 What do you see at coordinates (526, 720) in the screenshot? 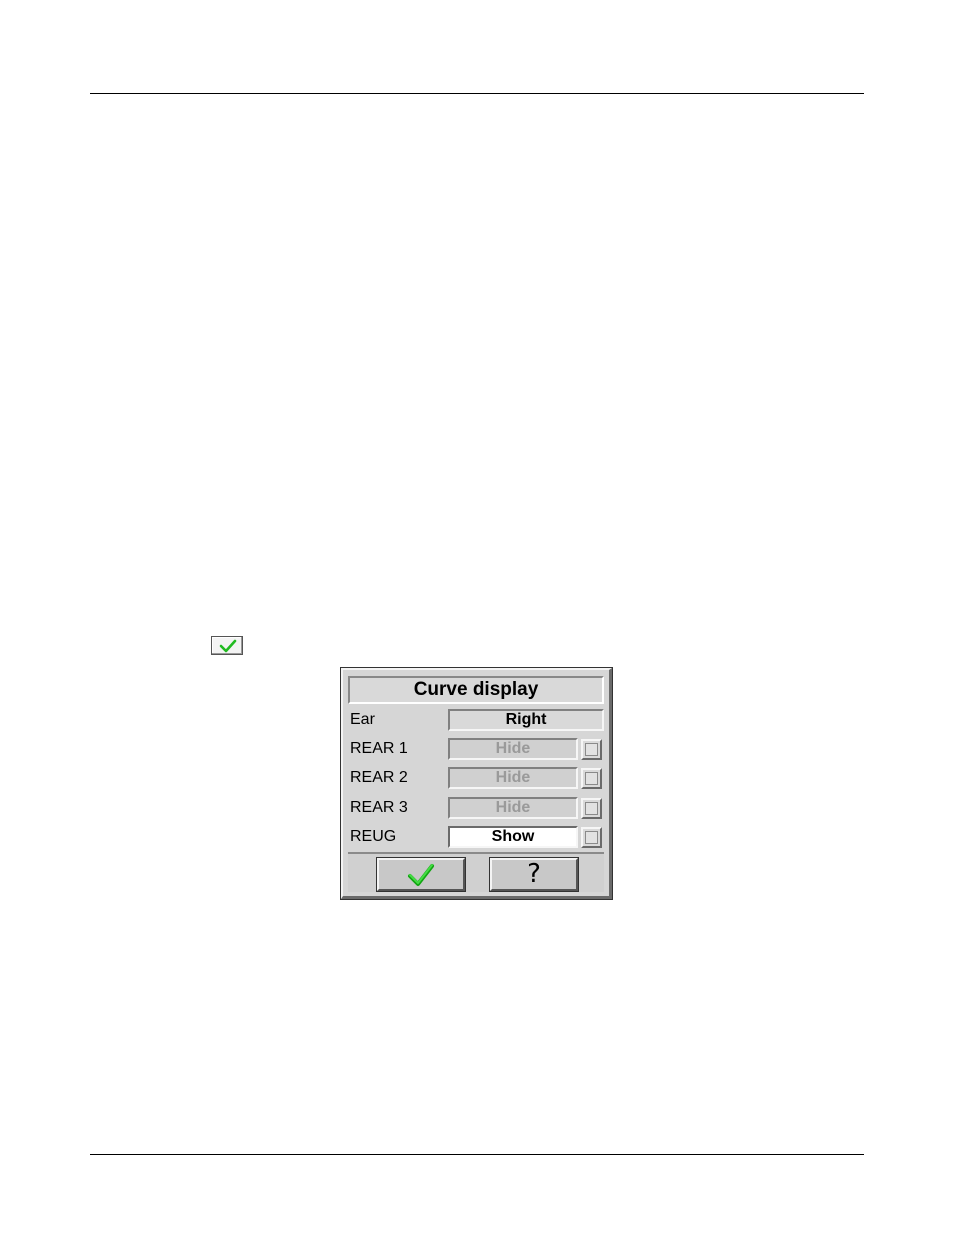
I see `ear-value-field: Right` at bounding box center [526, 720].